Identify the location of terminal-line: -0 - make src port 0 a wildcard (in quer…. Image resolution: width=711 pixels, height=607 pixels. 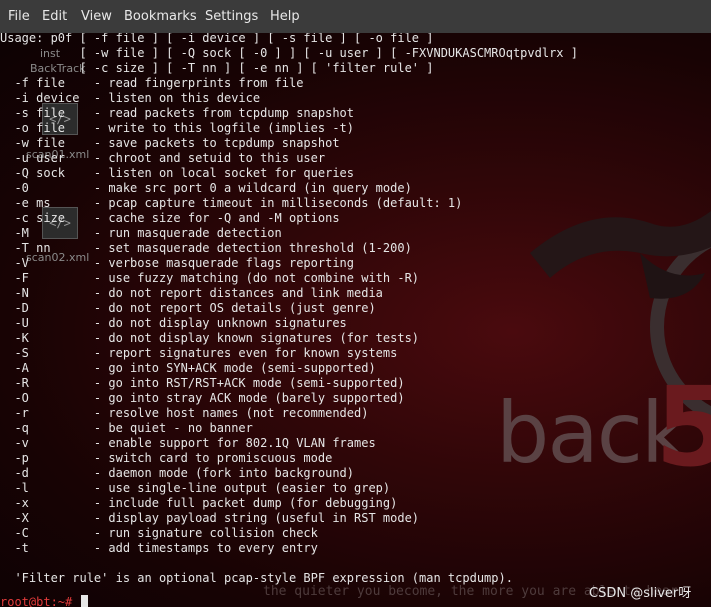
(206, 188).